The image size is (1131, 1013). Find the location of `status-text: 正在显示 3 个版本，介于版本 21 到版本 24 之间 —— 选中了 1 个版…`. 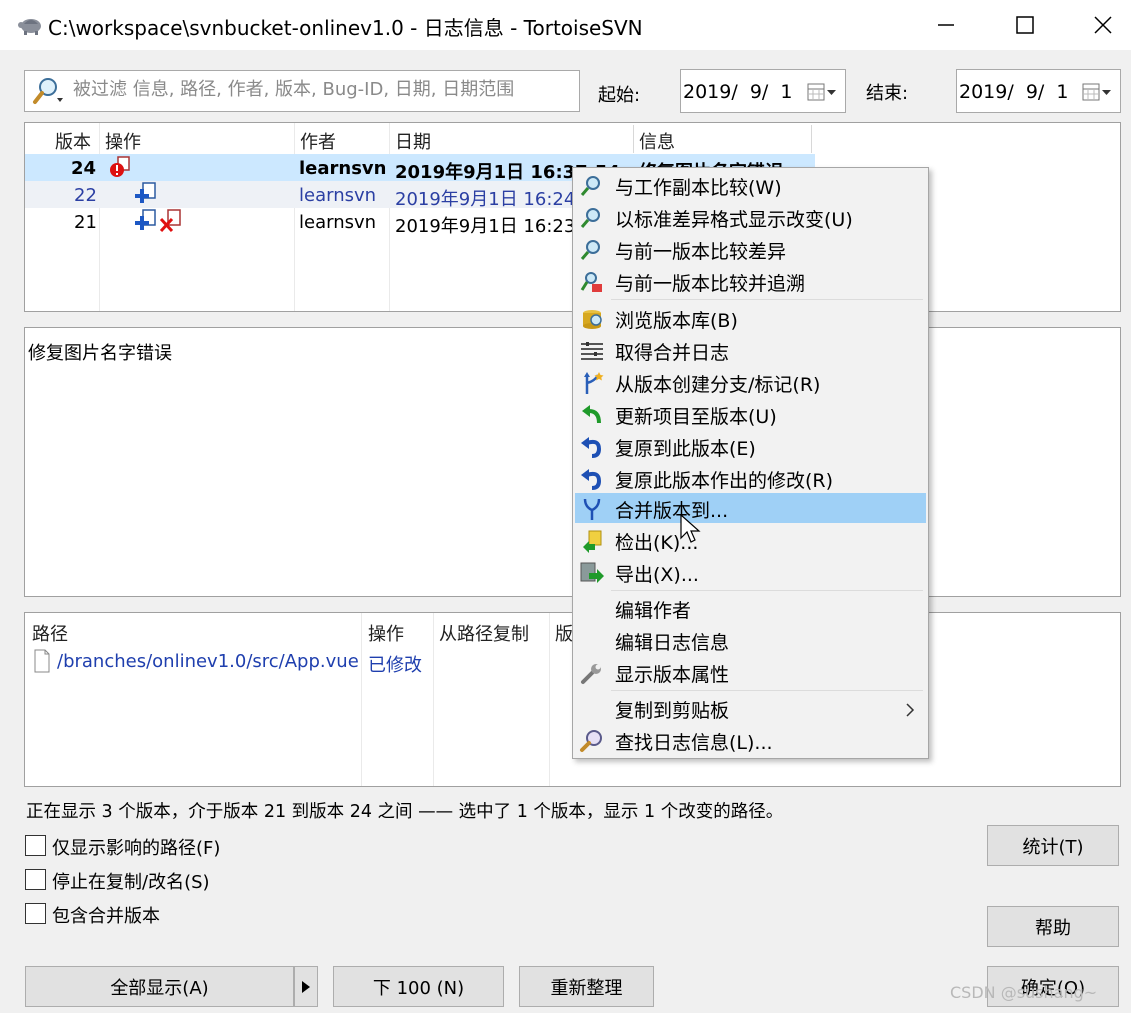

status-text: 正在显示 3 个版本，介于版本 21 到版本 24 之间 —— 选中了 1 个版… is located at coordinates (405, 812).